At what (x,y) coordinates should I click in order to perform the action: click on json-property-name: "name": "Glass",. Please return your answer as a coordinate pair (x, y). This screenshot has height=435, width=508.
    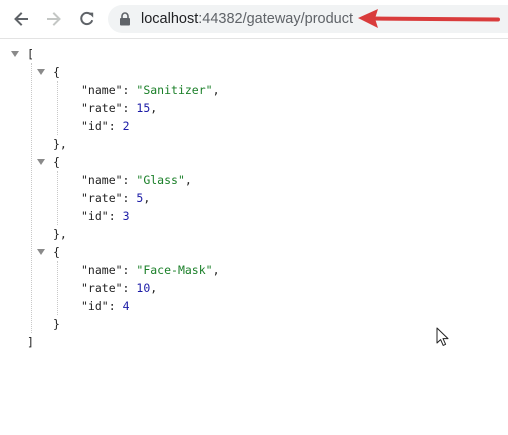
    Looking at the image, I should click on (136, 180).